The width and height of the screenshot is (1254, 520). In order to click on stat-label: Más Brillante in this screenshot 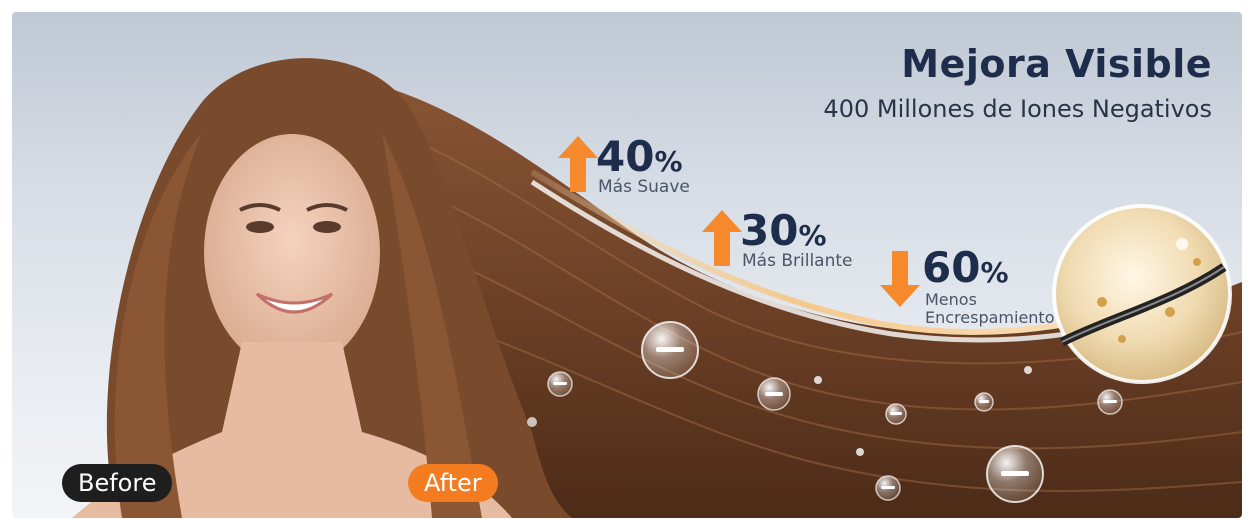, I will do `click(797, 261)`.